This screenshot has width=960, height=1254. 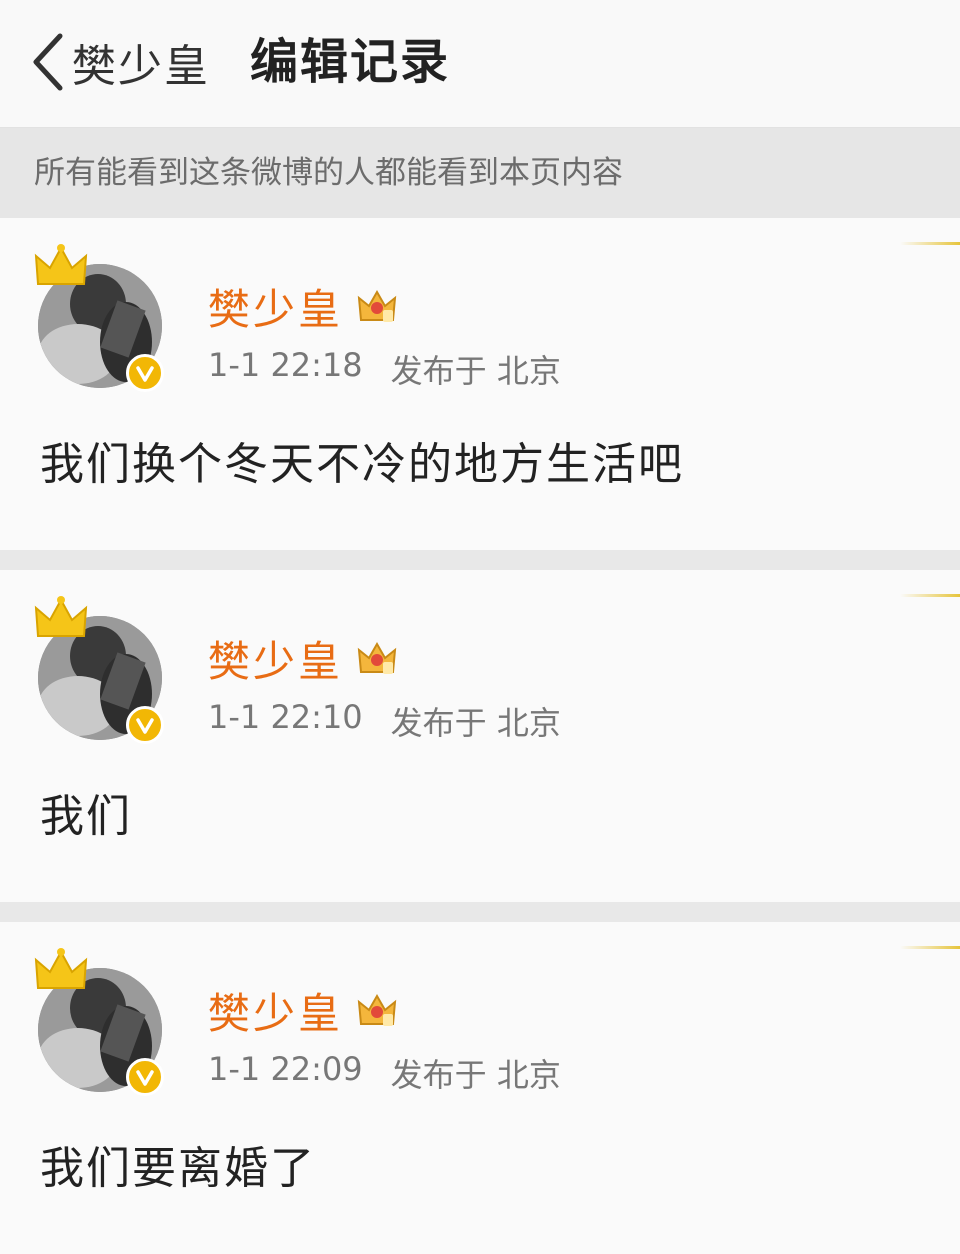 What do you see at coordinates (285, 365) in the screenshot?
I see `post-time: 1-1 22:18` at bounding box center [285, 365].